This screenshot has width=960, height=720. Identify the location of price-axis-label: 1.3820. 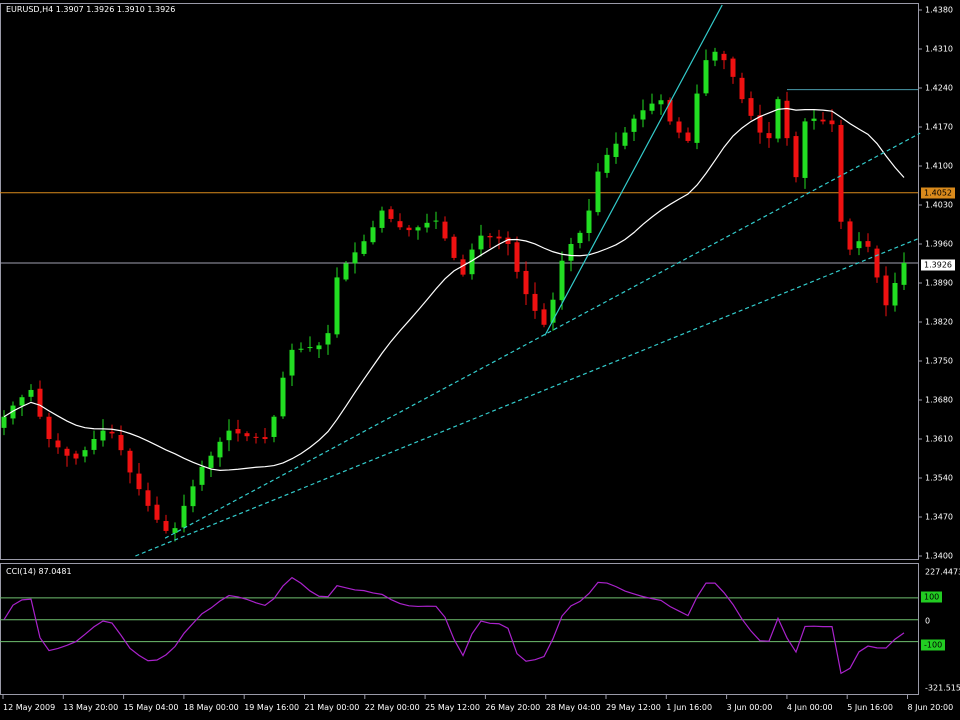
(939, 322).